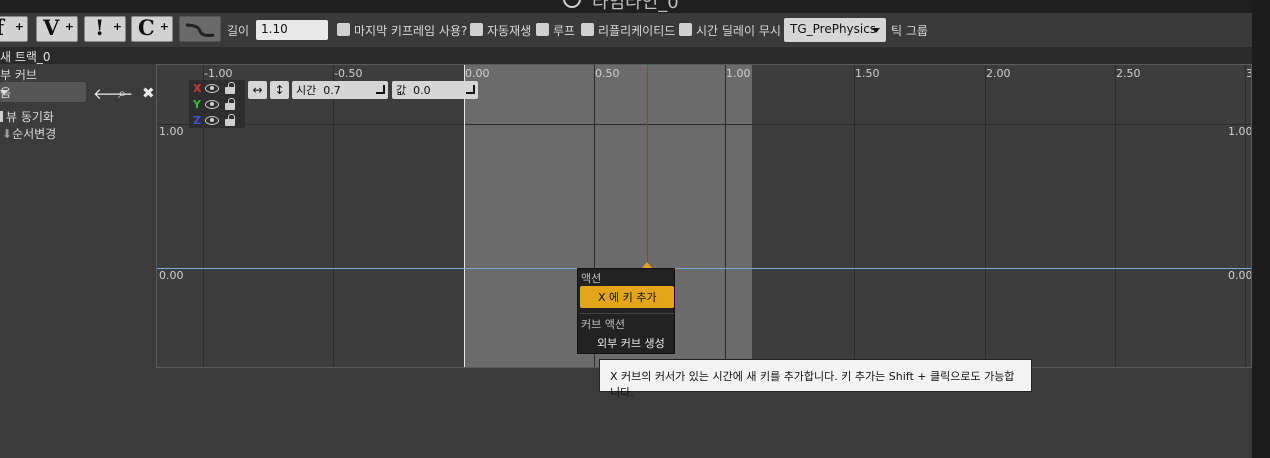 This screenshot has height=458, width=1270. Describe the element at coordinates (476, 29) in the screenshot. I see `autoplay-checkbox` at that location.